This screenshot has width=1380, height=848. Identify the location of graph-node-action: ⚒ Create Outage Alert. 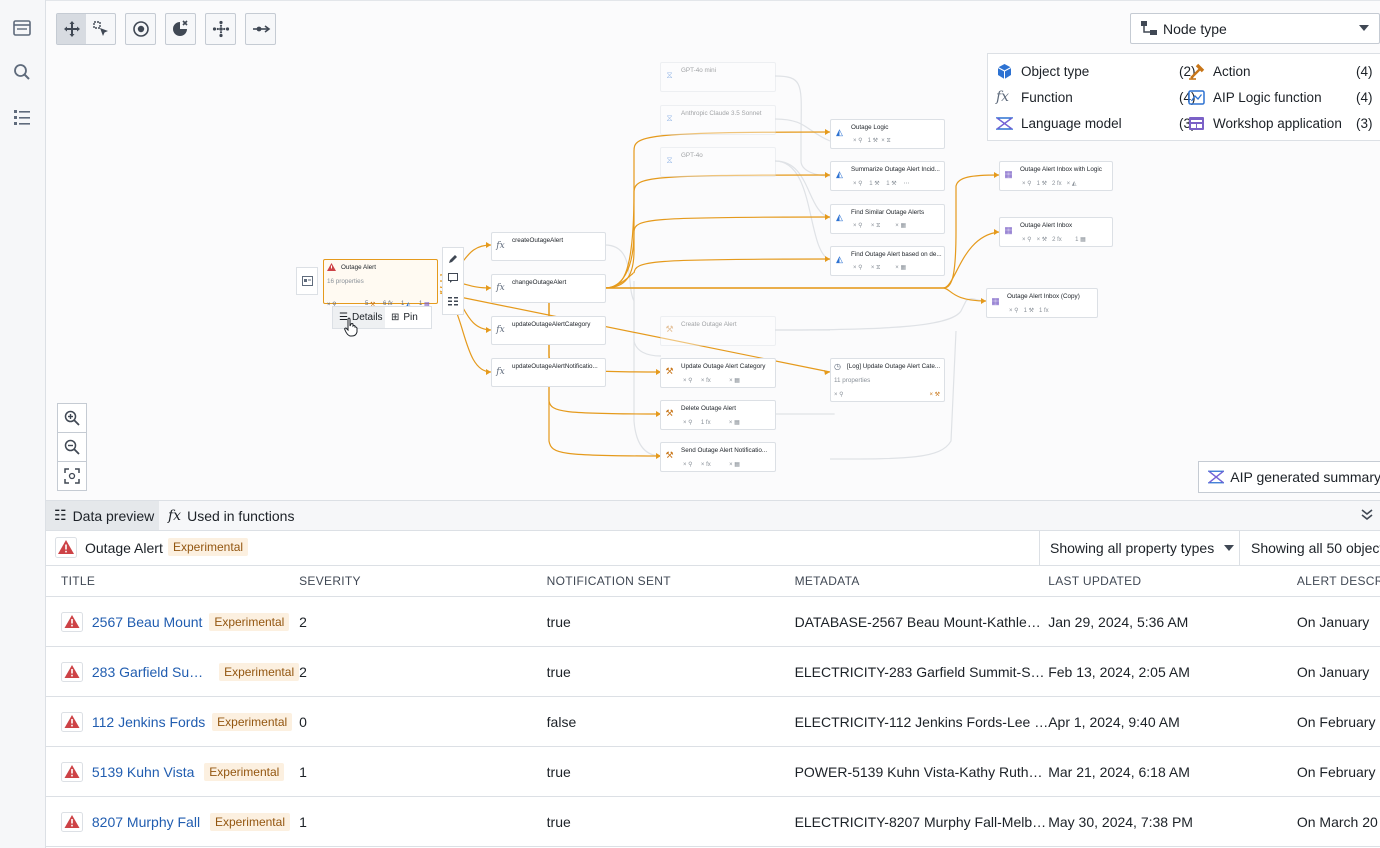
(718, 331).